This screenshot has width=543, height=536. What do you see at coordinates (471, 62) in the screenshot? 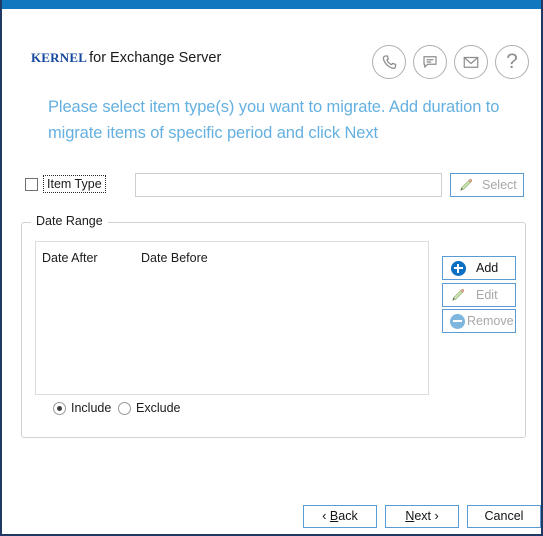
I see `email-icon` at bounding box center [471, 62].